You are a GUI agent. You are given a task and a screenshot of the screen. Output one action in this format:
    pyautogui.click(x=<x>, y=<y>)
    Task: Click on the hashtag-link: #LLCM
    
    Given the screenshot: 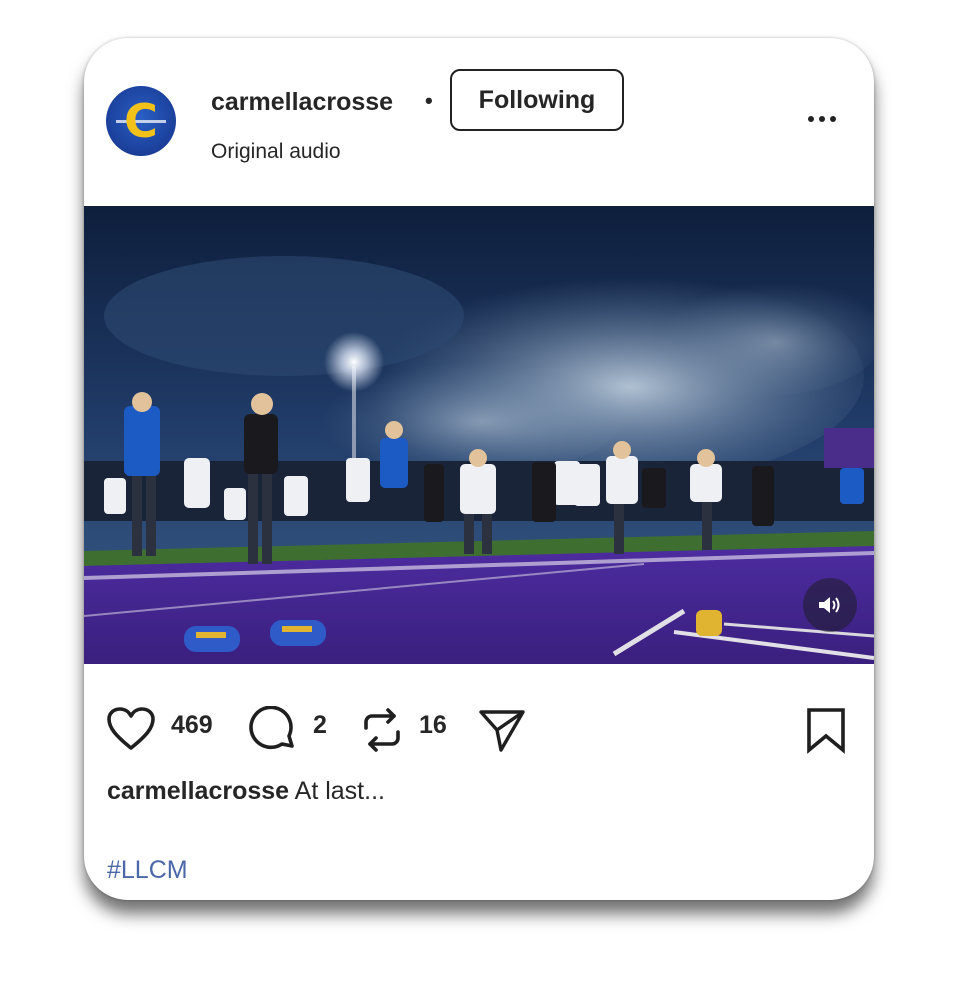 What is the action you would take?
    pyautogui.click(x=147, y=870)
    